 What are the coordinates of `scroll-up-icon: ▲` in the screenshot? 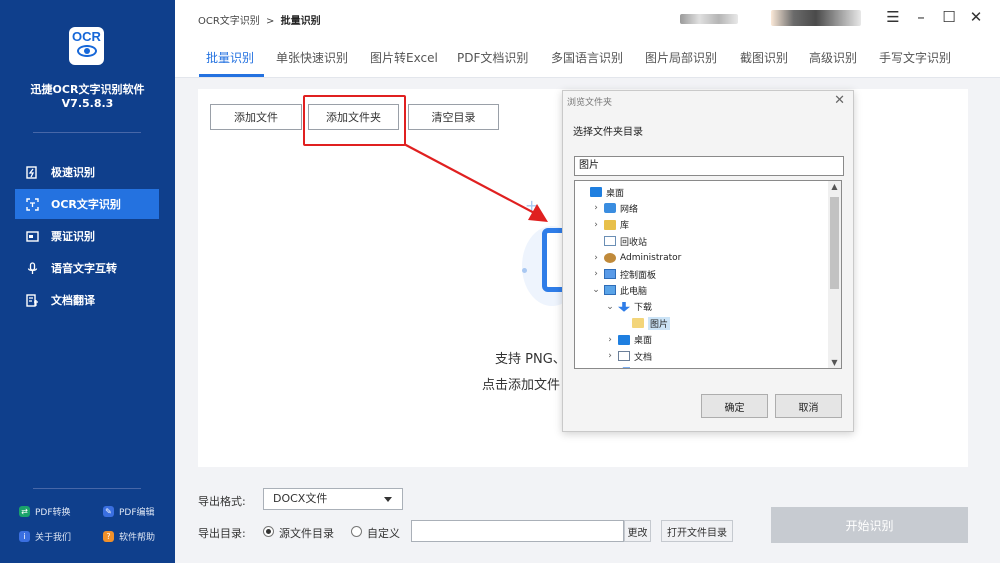 It's located at (834, 186).